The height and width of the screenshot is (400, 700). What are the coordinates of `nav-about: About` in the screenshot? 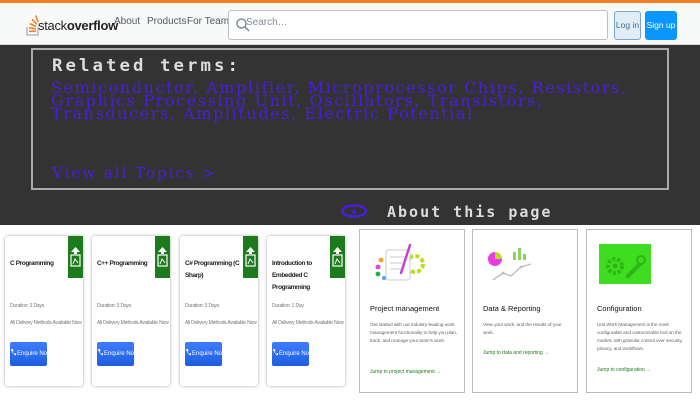 It's located at (127, 21).